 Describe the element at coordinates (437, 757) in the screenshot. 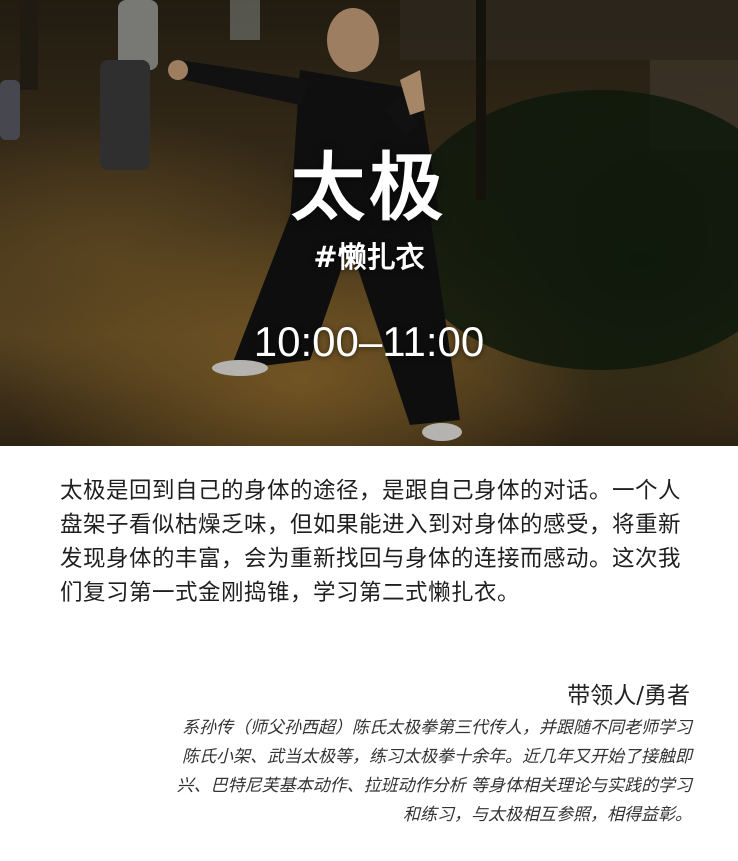

I see `bio-line: 陈氏小架、武当太极等，练习太极拳十余年。近几年又开始了接触即` at that location.